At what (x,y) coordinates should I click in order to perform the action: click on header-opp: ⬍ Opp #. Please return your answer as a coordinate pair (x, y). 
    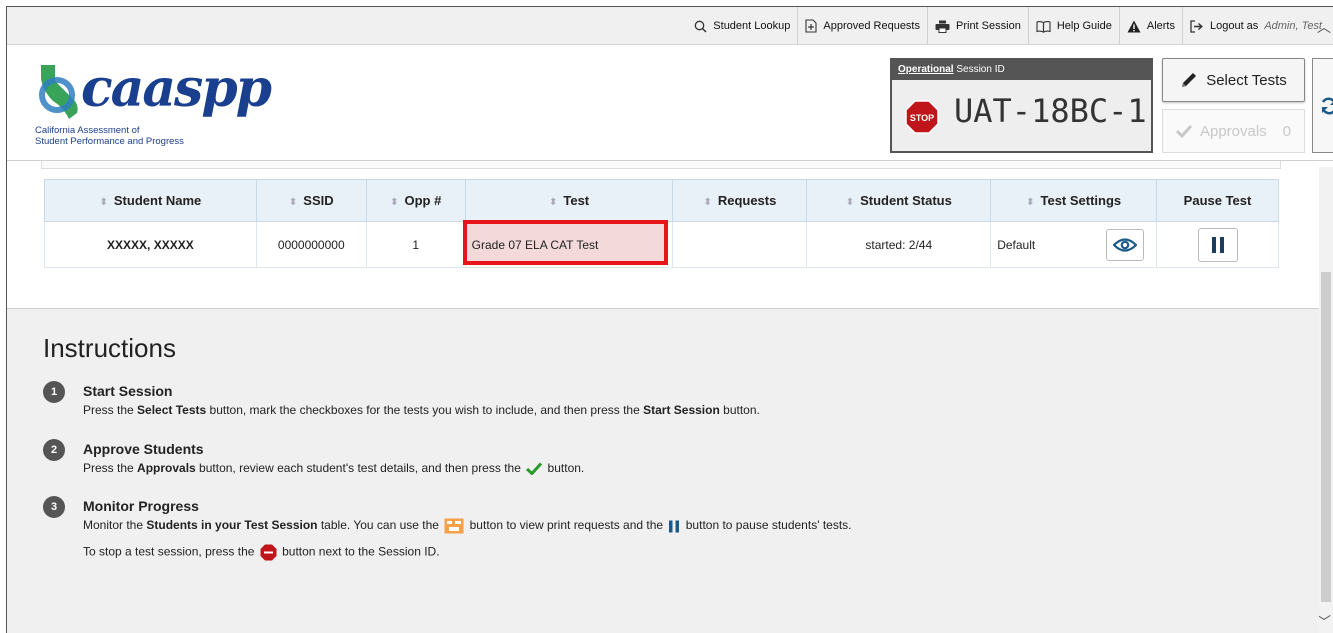
    Looking at the image, I should click on (415, 200).